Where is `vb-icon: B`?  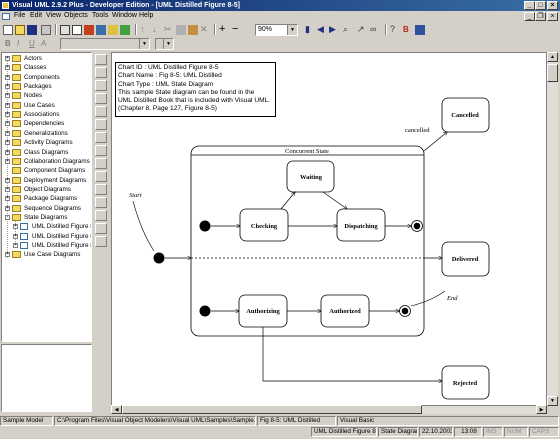 vb-icon: B is located at coordinates (408, 30).